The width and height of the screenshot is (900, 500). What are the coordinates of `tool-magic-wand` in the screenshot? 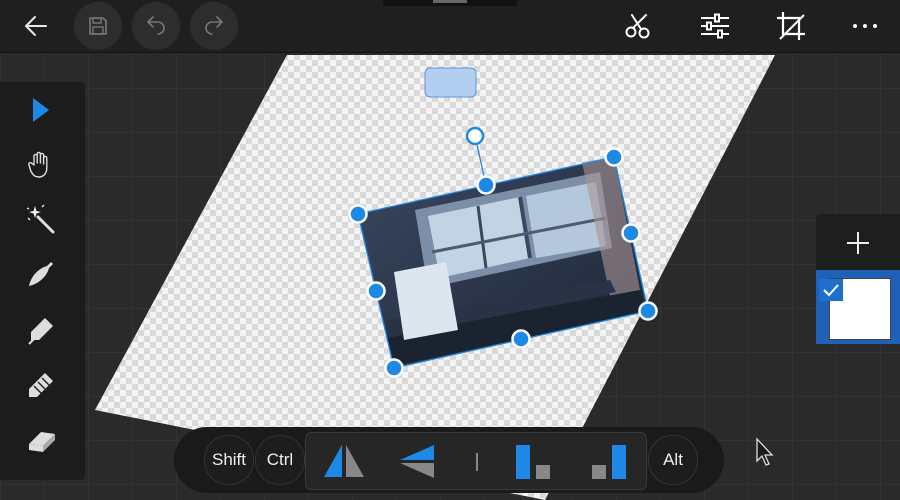 It's located at (41, 220).